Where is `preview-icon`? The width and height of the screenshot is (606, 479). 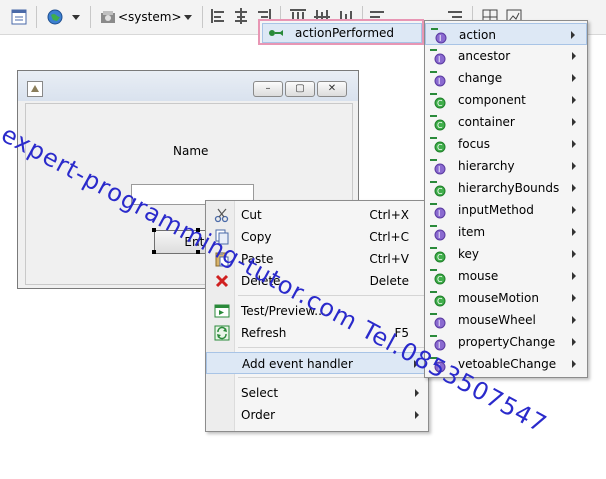 preview-icon is located at coordinates (222, 311).